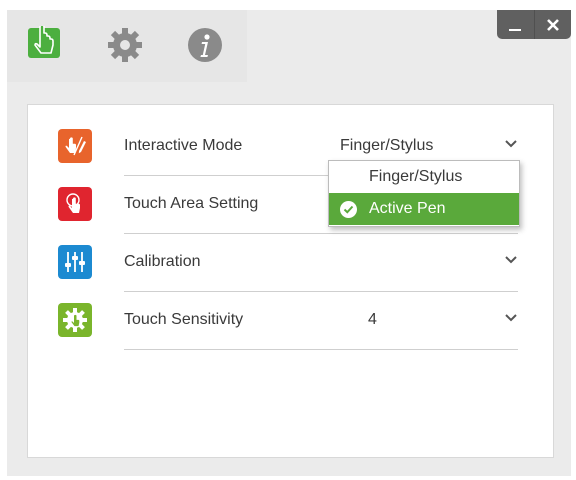 The width and height of the screenshot is (576, 480). Describe the element at coordinates (321, 320) in the screenshot. I see `setting-row-touch-sensitivity: Touch Sensitivity 4` at that location.